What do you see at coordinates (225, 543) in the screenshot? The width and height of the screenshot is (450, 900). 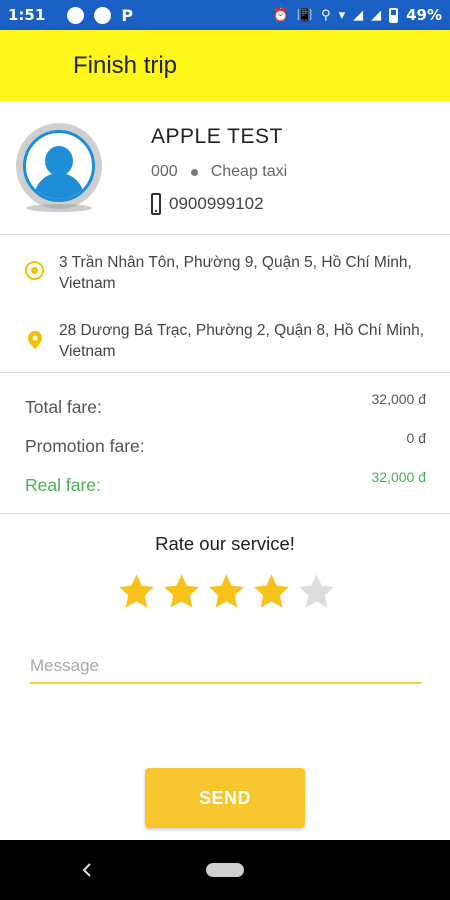 I see `rating-title: Rate our service!` at bounding box center [225, 543].